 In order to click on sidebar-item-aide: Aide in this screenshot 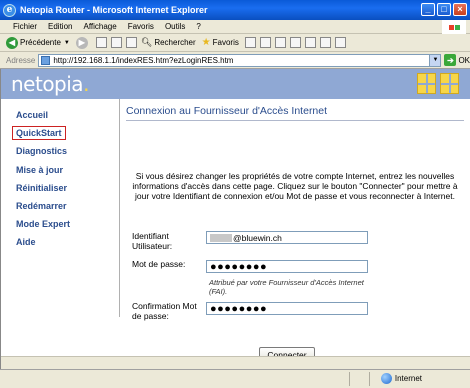, I will do `click(26, 242)`.